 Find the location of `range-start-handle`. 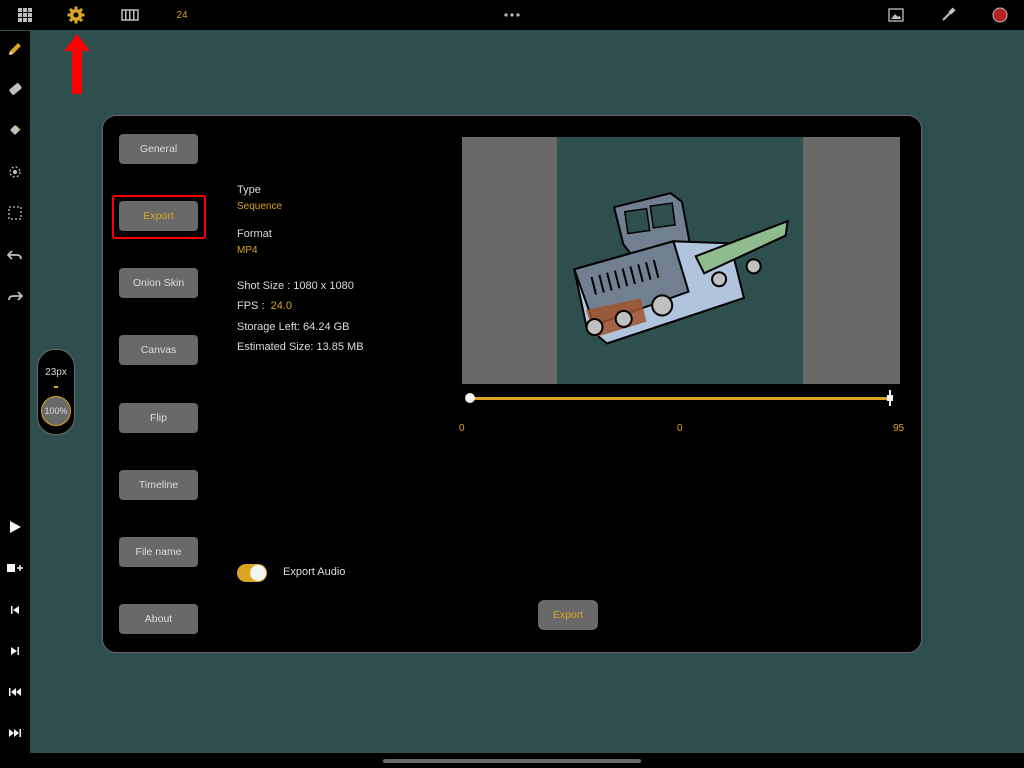

range-start-handle is located at coordinates (470, 398).